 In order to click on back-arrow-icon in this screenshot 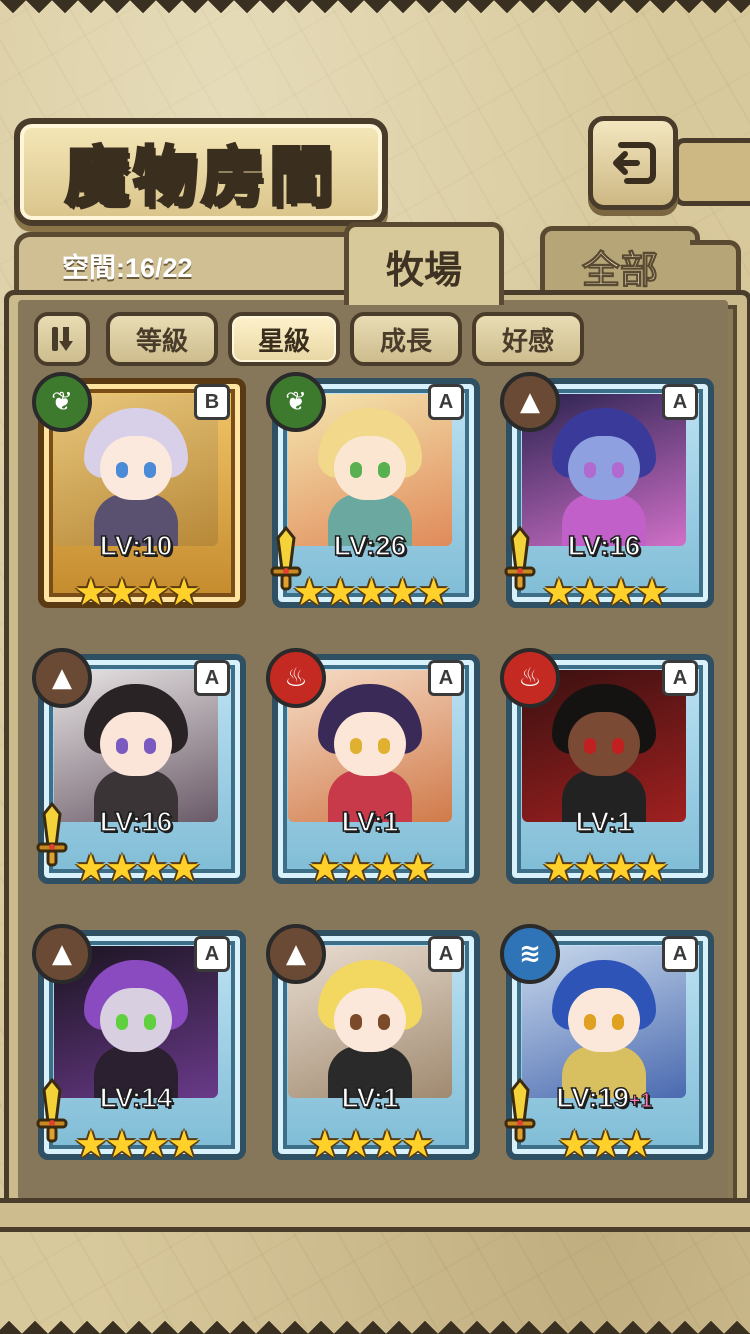, I will do `click(634, 163)`.